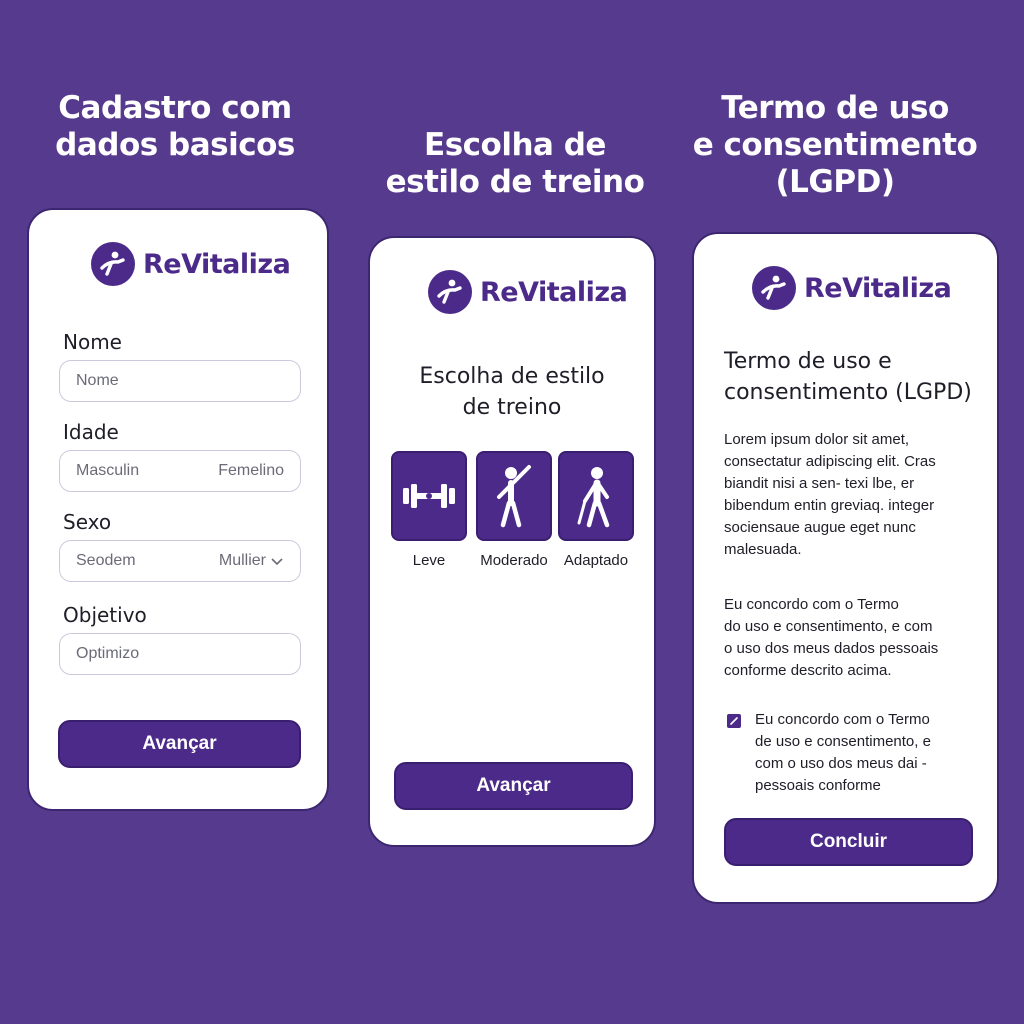 The width and height of the screenshot is (1024, 1024). What do you see at coordinates (277, 562) in the screenshot?
I see `chevron-down-icon` at bounding box center [277, 562].